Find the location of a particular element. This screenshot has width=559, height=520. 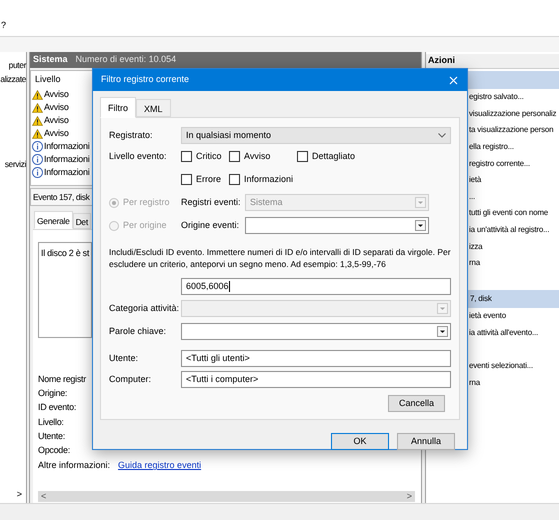

action-item: tutti gli eventi con nome is located at coordinates (508, 213).